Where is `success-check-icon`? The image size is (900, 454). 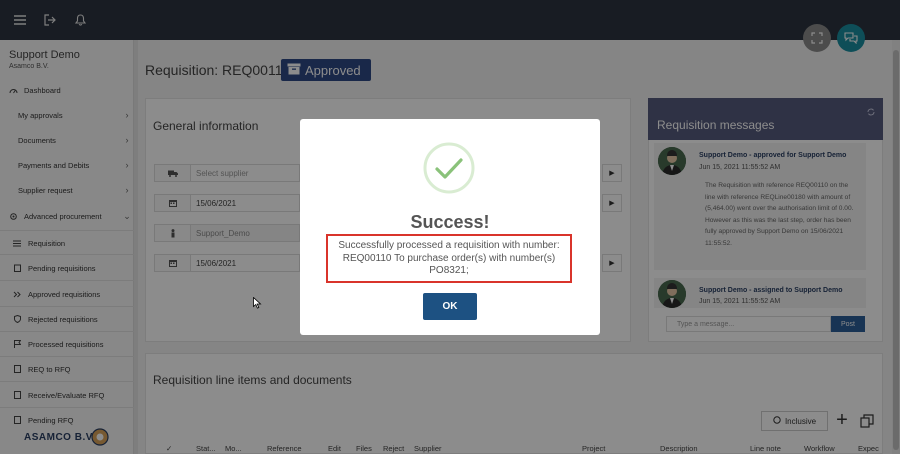 success-check-icon is located at coordinates (449, 168).